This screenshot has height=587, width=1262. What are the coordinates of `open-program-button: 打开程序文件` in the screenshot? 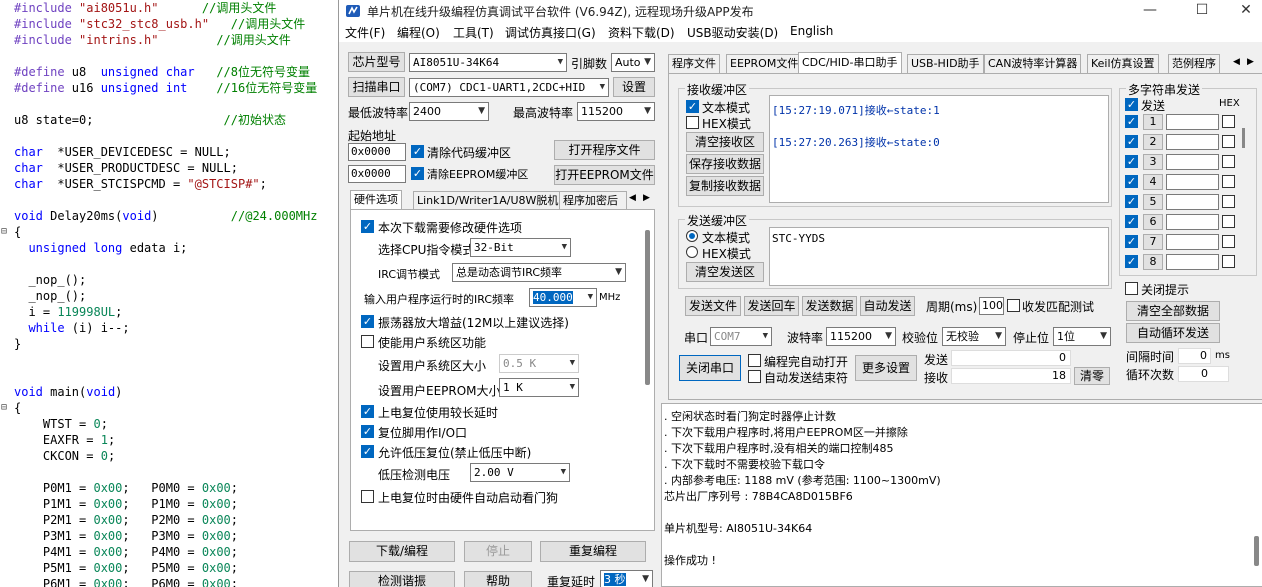 It's located at (604, 150).